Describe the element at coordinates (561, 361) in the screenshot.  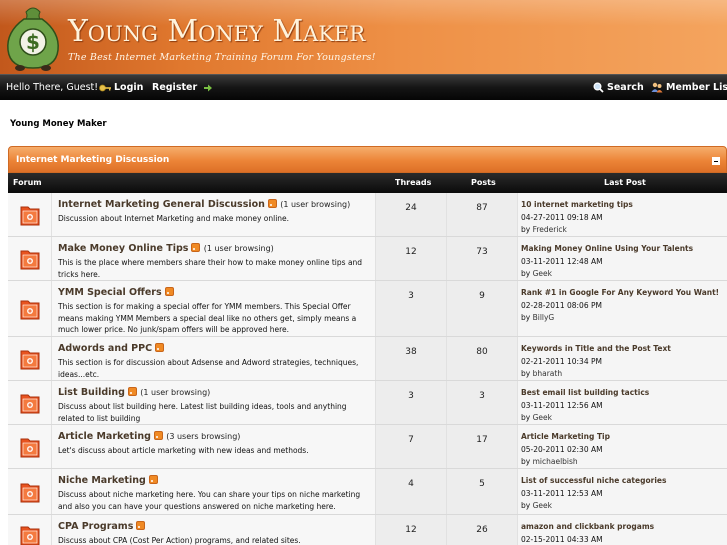
I see `last-post-date: 02-21-2011 10:34 PM` at that location.